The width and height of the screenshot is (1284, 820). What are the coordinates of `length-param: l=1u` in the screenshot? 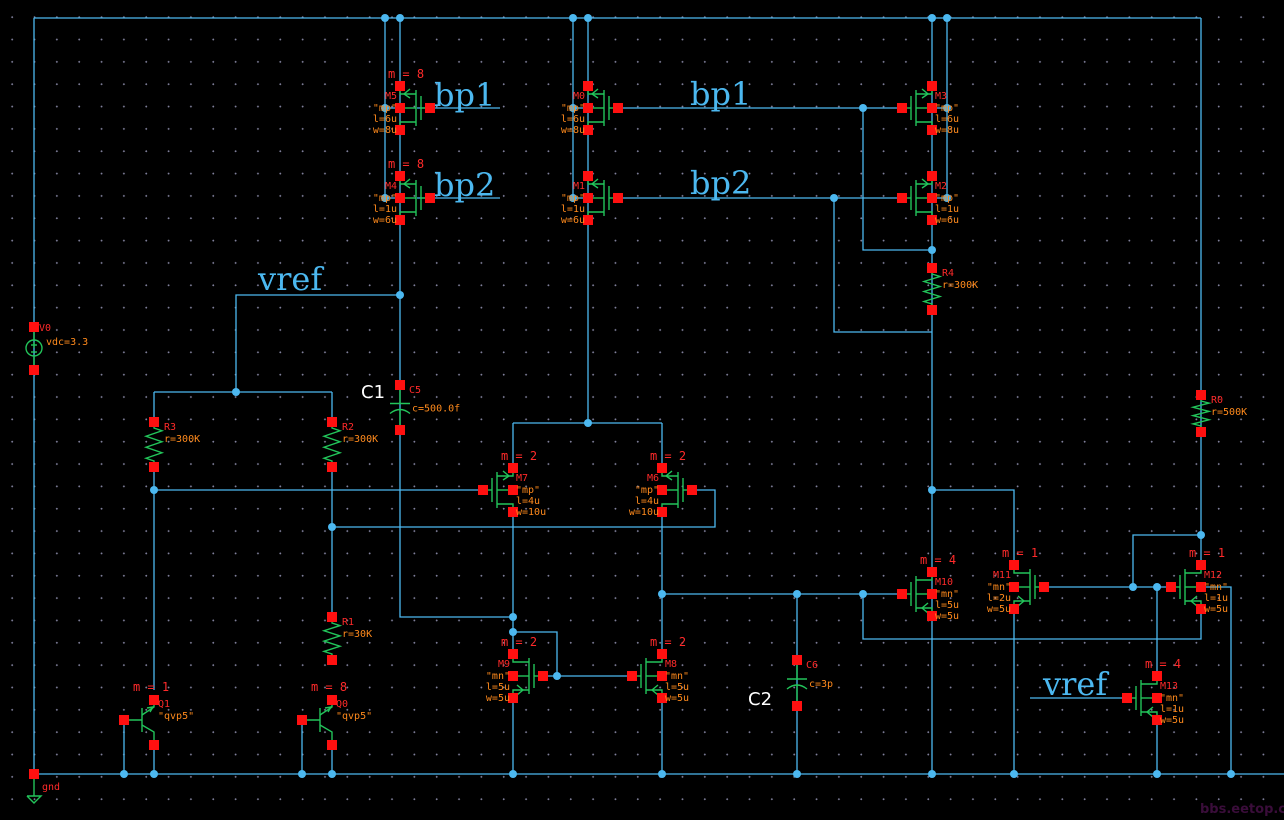 It's located at (1216, 598).